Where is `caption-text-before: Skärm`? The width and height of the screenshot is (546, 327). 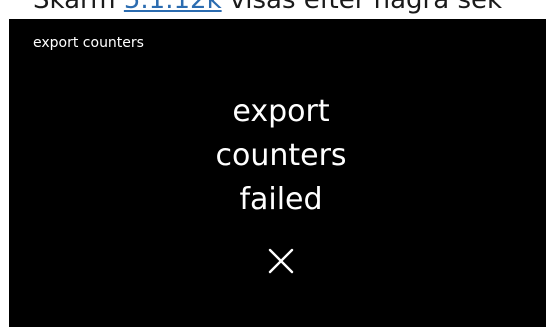
caption-text-before: Skärm is located at coordinates (78, 7).